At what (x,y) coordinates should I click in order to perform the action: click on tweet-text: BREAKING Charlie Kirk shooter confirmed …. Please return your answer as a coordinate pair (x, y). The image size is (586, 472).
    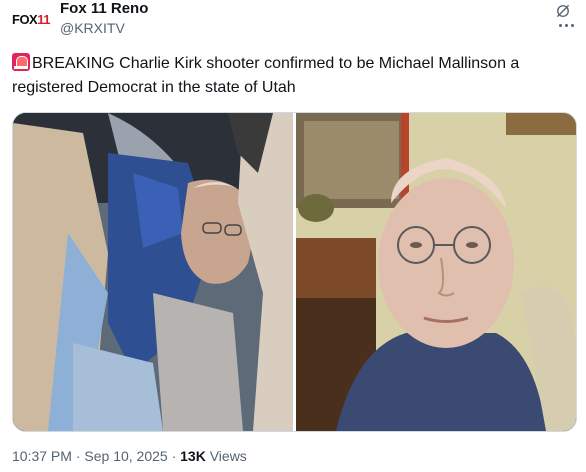
    Looking at the image, I should click on (292, 76).